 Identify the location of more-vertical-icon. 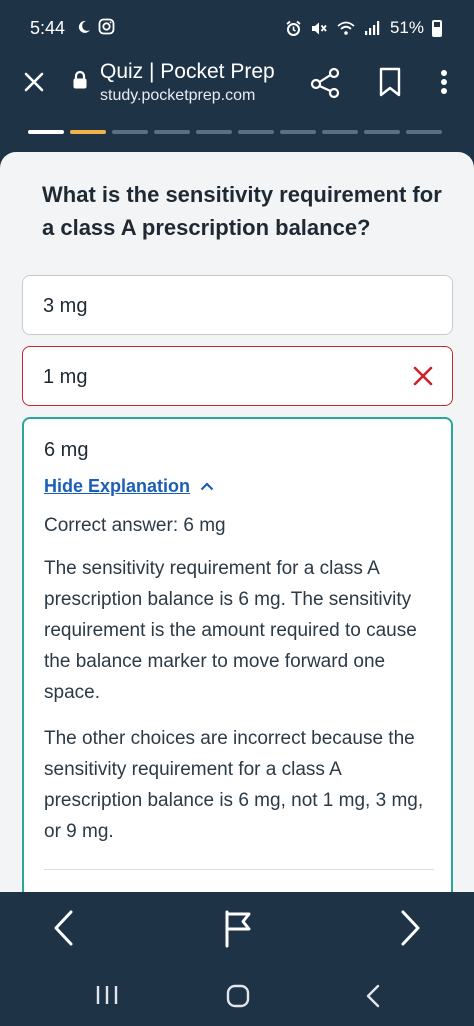
(444, 82).